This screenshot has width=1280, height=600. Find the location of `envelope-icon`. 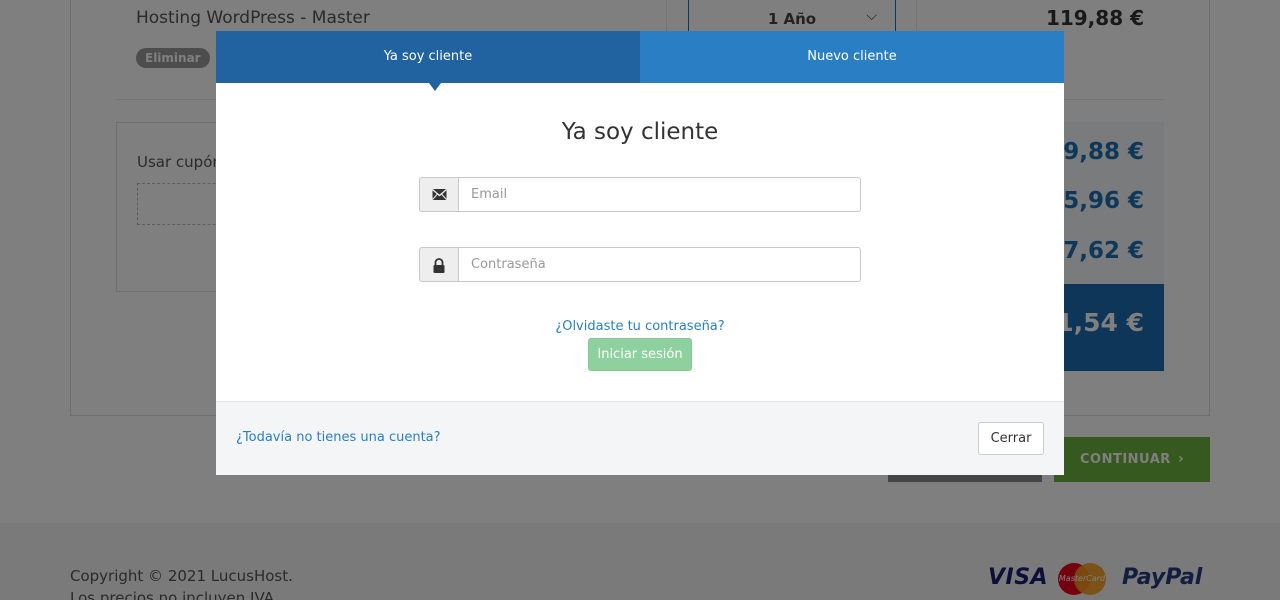

envelope-icon is located at coordinates (439, 194).